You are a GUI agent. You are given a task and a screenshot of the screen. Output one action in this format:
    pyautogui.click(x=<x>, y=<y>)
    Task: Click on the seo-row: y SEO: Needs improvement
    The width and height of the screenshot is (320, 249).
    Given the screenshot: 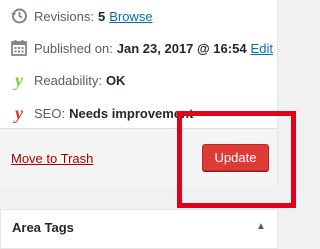 What is the action you would take?
    pyautogui.click(x=101, y=113)
    